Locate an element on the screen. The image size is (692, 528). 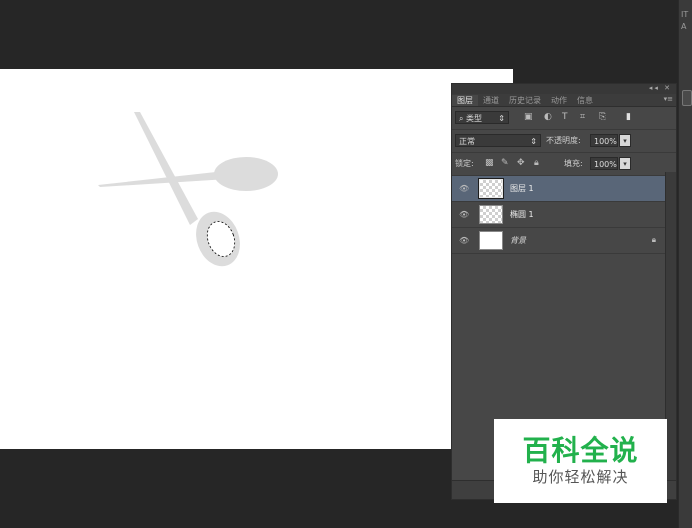
lock-row: 锁定: ▩ ✎ ✥ 🔒︎ 填充: 100% ▾ is located at coordinates (564, 164).